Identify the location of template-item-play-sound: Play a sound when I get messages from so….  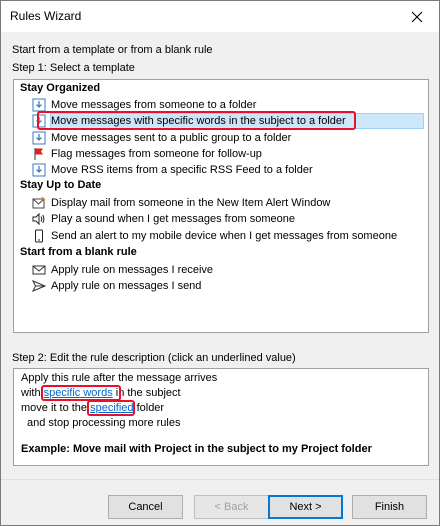
(227, 219).